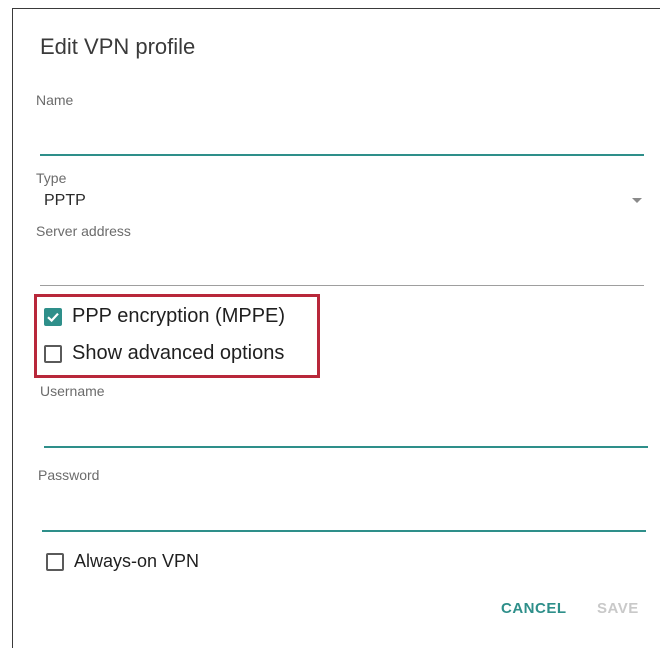  What do you see at coordinates (342, 155) in the screenshot?
I see `name-underline` at bounding box center [342, 155].